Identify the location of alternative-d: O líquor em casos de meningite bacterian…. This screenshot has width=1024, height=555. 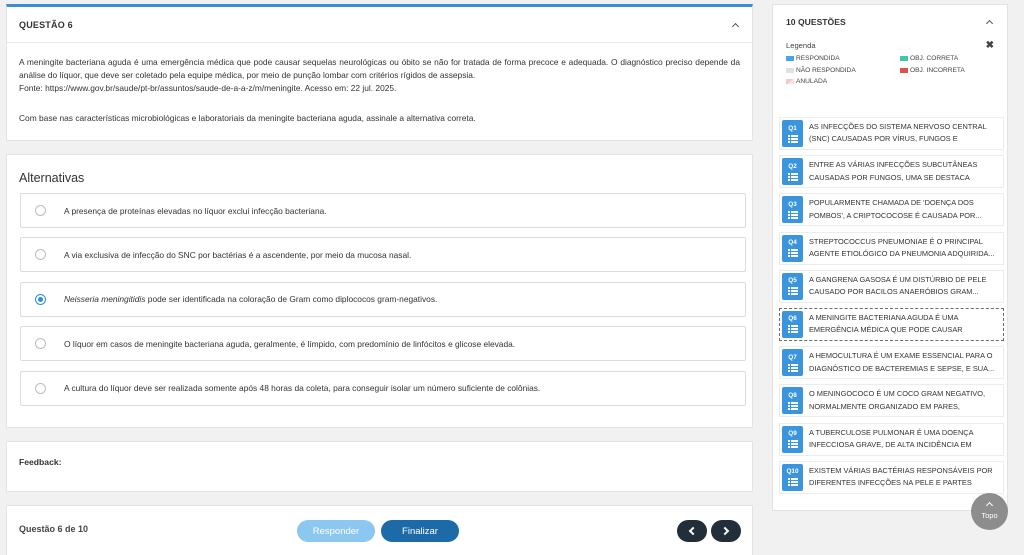
(383, 344).